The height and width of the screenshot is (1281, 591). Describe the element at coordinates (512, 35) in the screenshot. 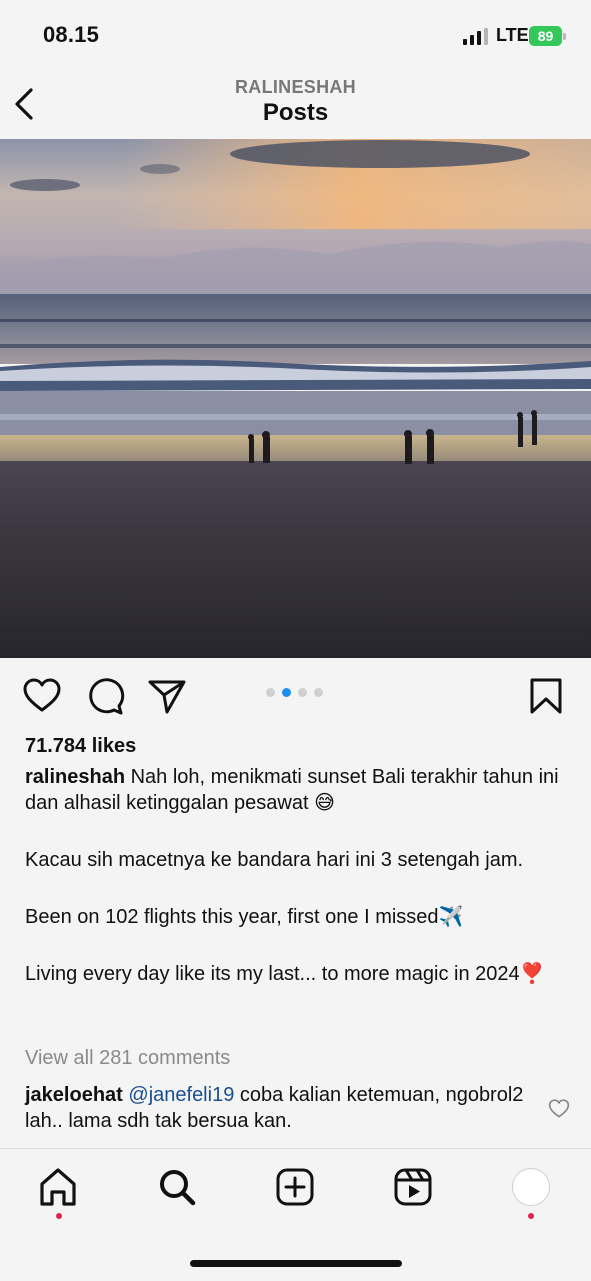

I see `network-type: LTE` at that location.